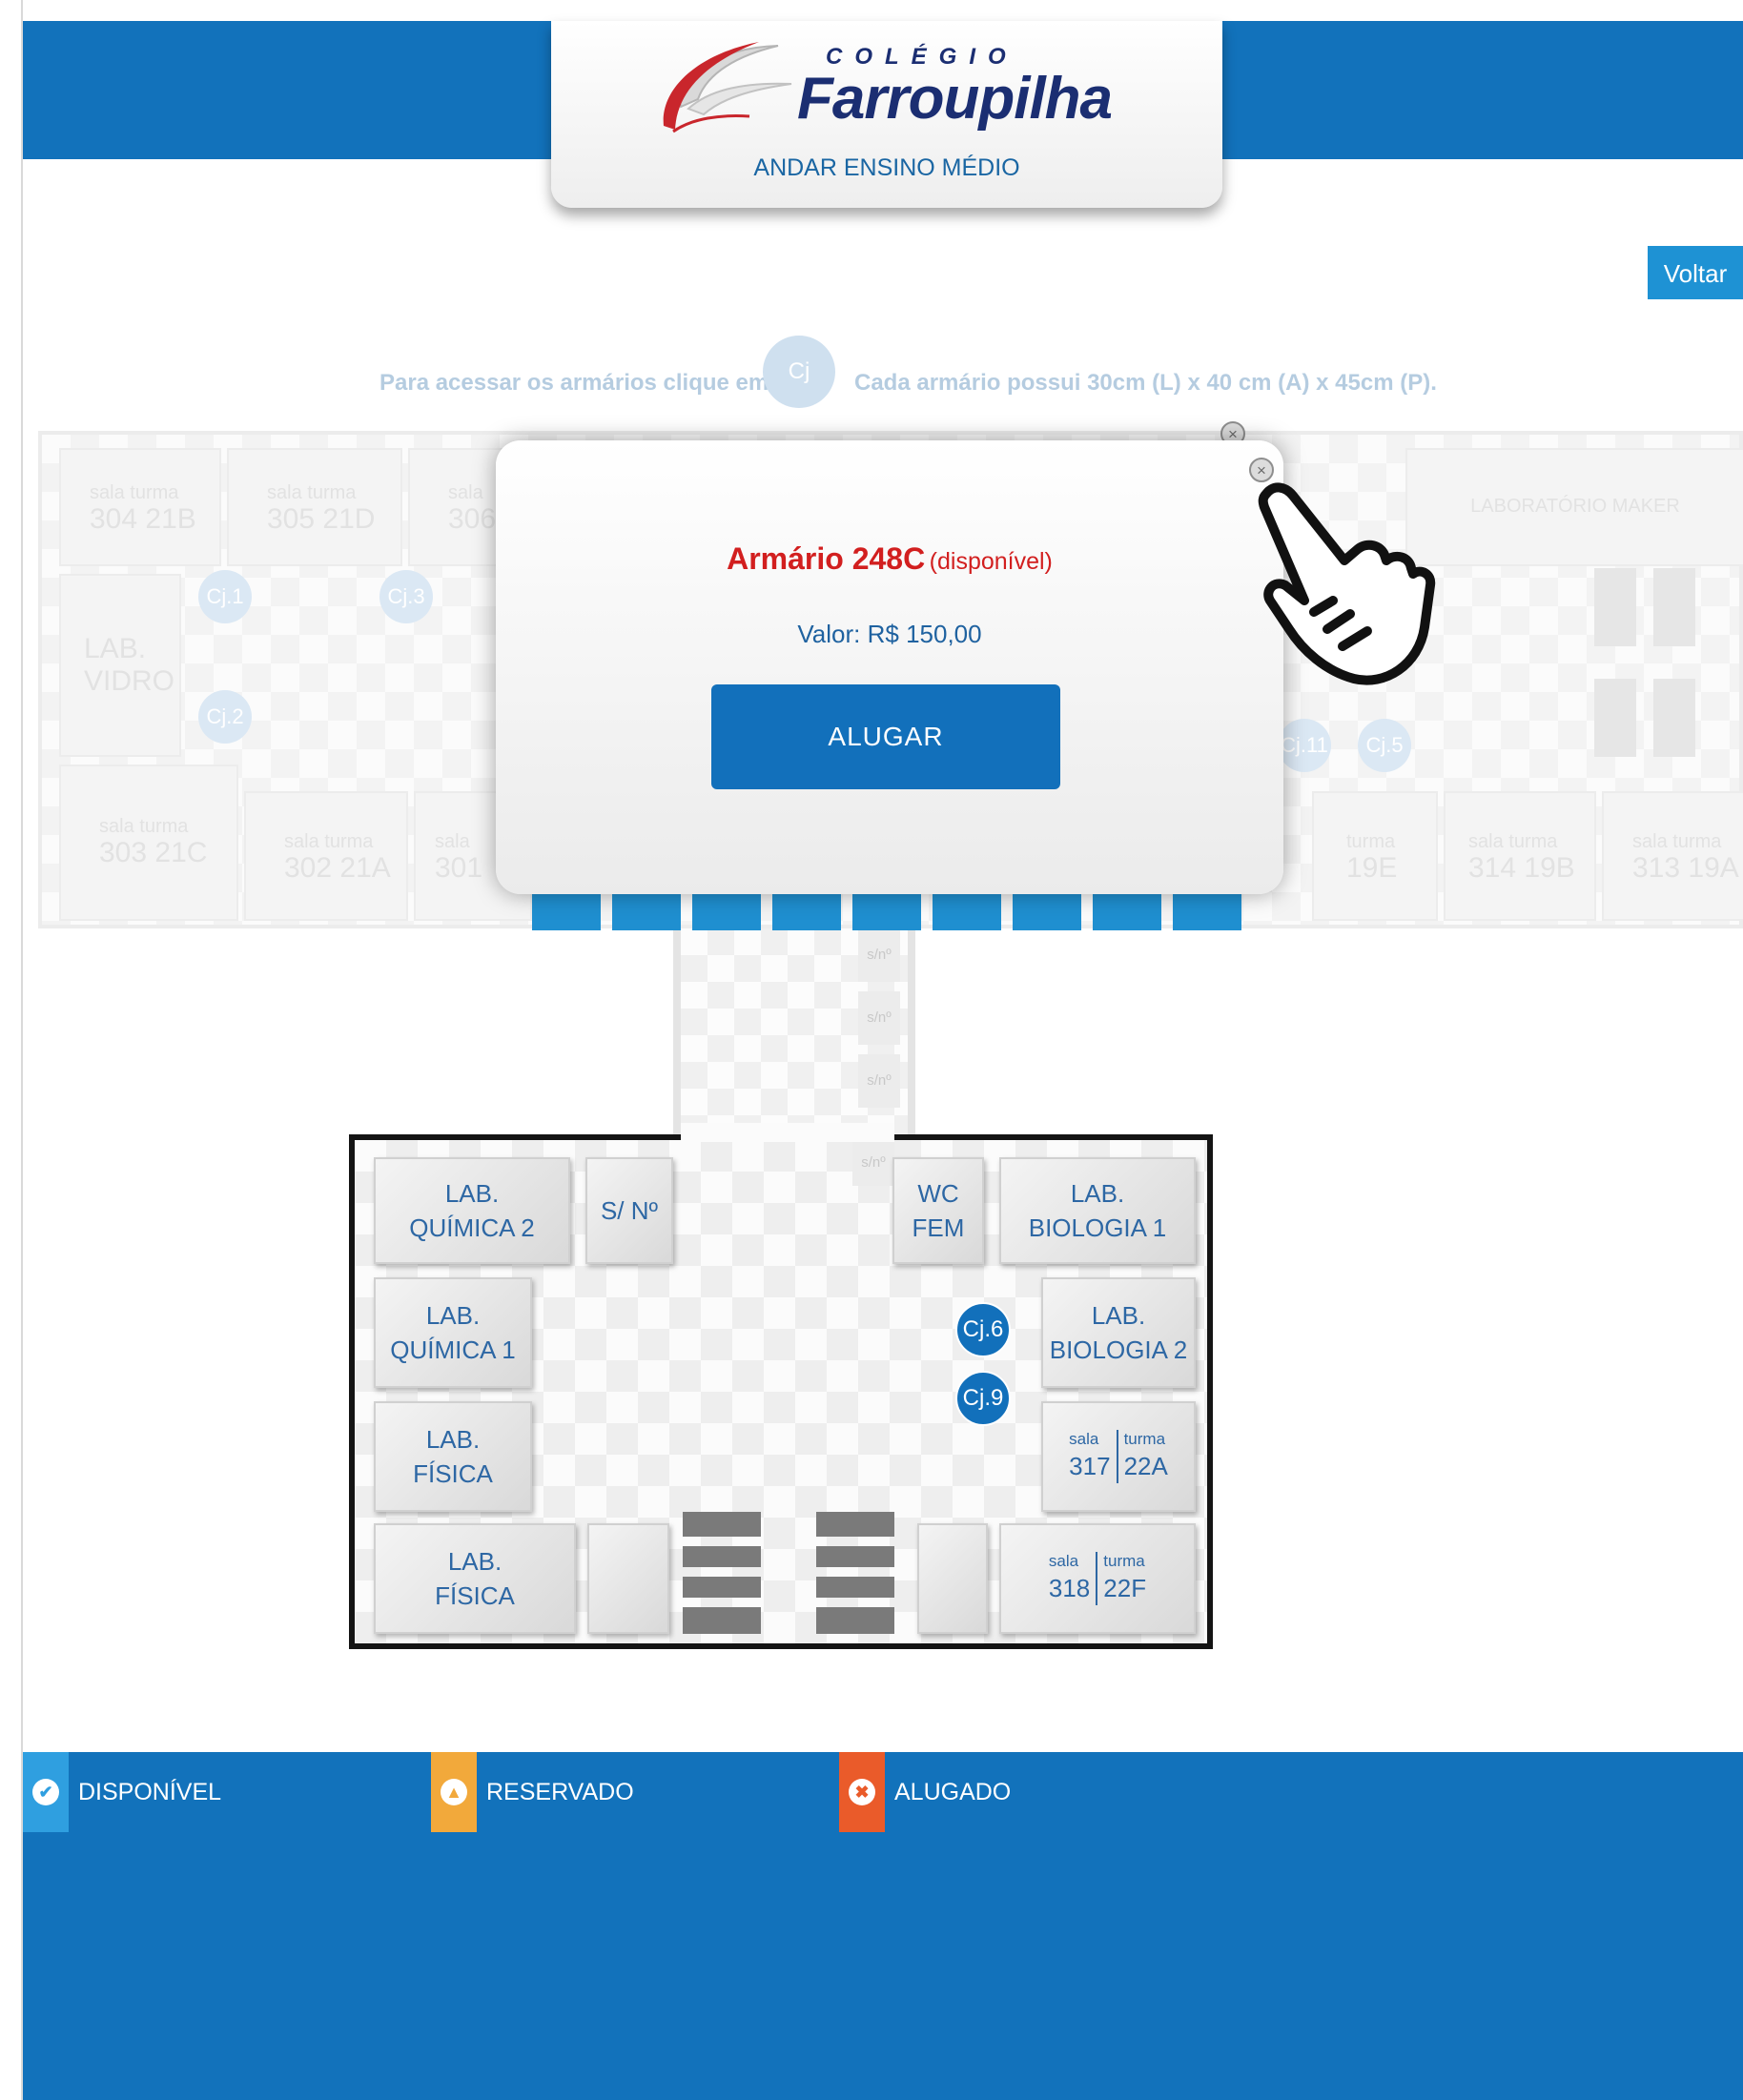  Describe the element at coordinates (1119, 1332) in the screenshot. I see `lab-biologia-2: LAB. BIOLOGIA 2` at that location.